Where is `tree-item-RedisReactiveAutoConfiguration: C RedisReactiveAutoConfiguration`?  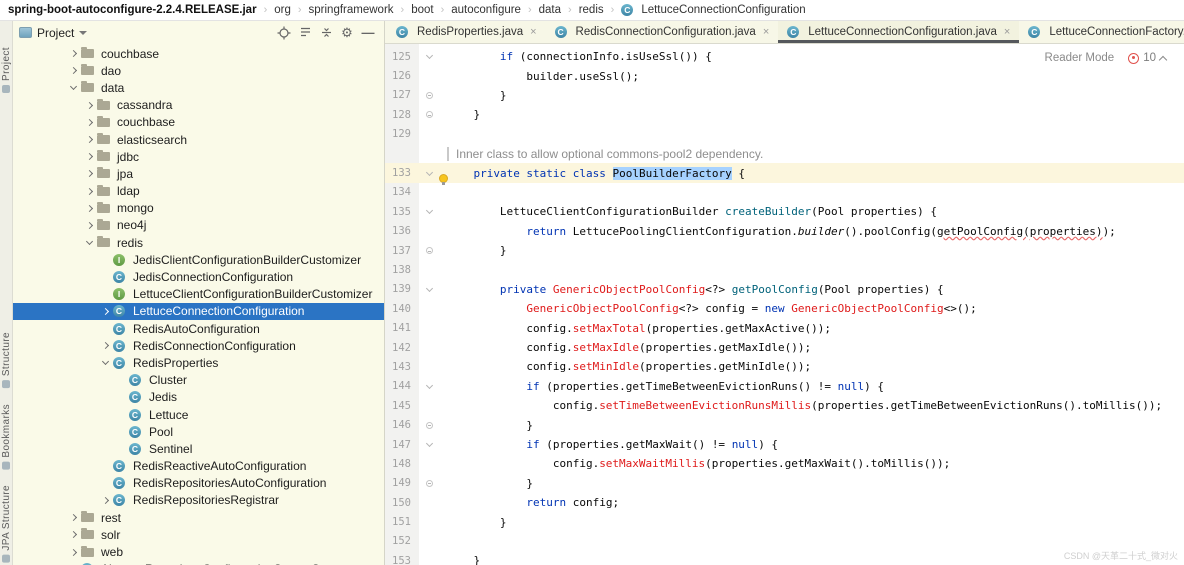
tree-item-RedisReactiveAutoConfiguration: C RedisReactiveAutoConfiguration is located at coordinates (198, 466).